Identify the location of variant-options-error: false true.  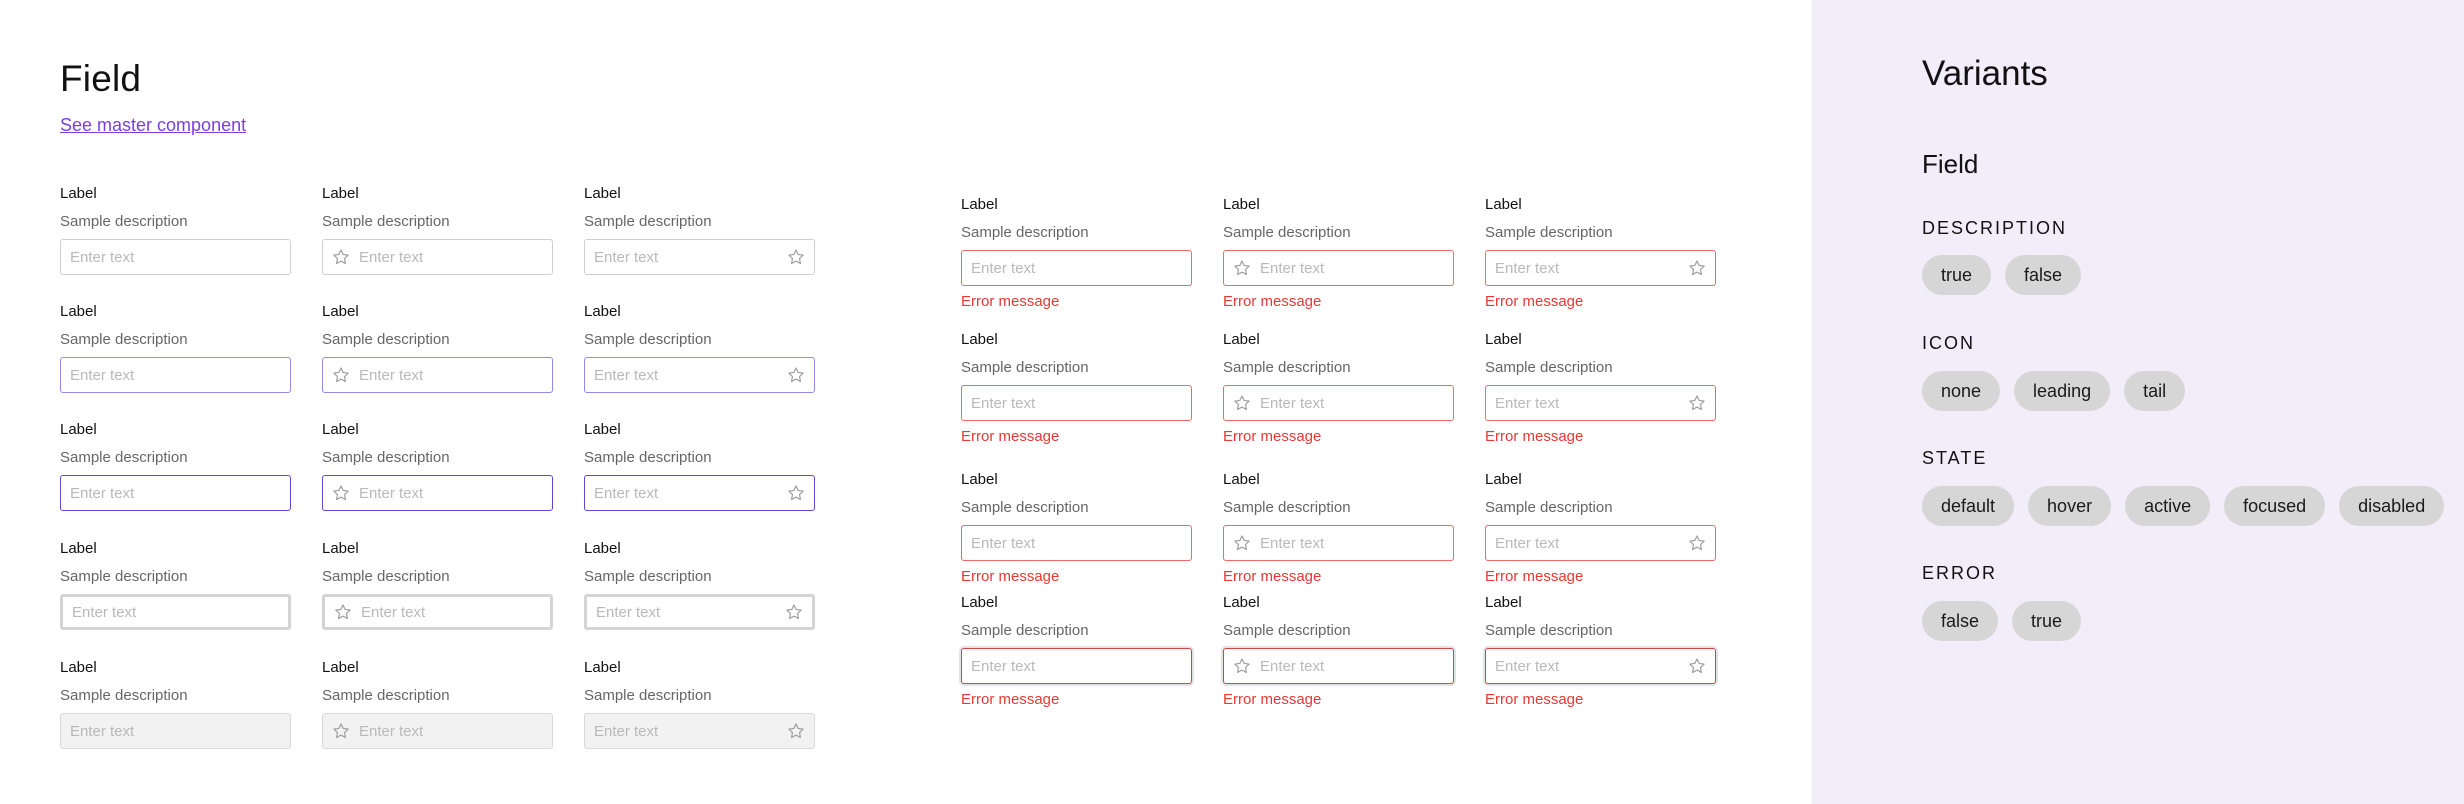
(2002, 621).